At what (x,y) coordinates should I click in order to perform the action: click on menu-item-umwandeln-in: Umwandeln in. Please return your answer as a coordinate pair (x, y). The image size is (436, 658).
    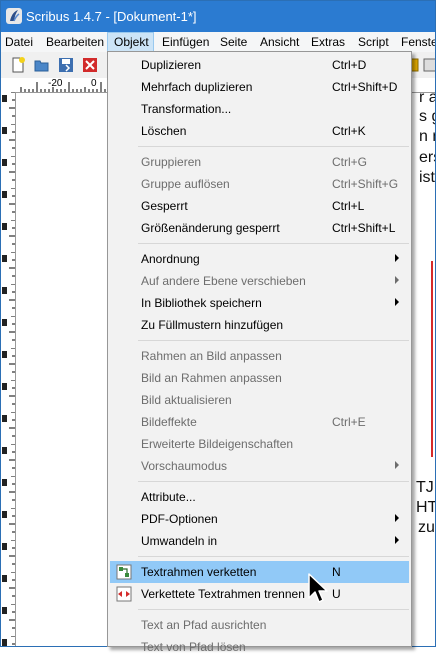
    Looking at the image, I should click on (259, 541).